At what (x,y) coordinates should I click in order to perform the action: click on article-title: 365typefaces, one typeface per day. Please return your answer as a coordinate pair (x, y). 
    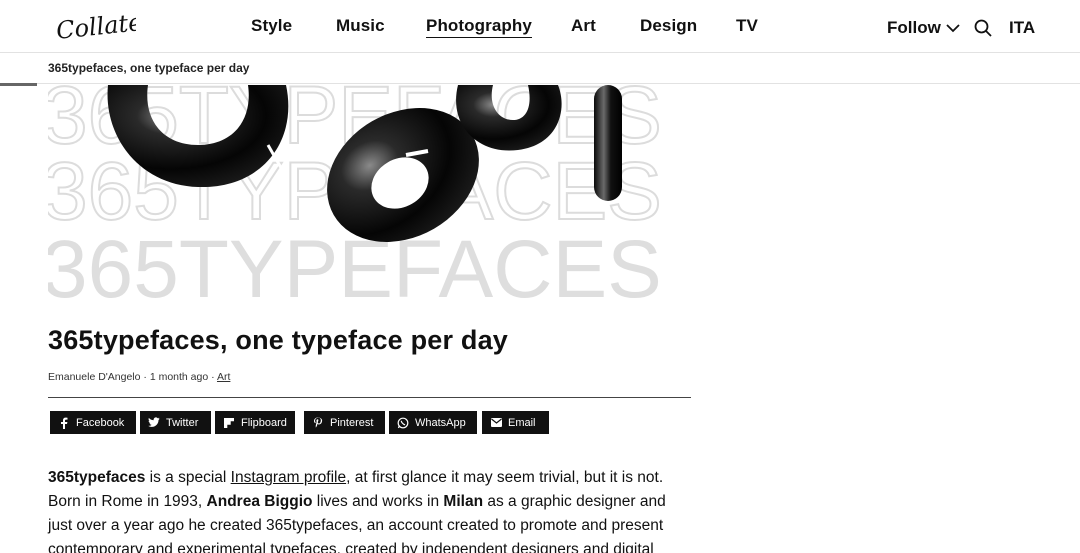
    Looking at the image, I should click on (278, 340).